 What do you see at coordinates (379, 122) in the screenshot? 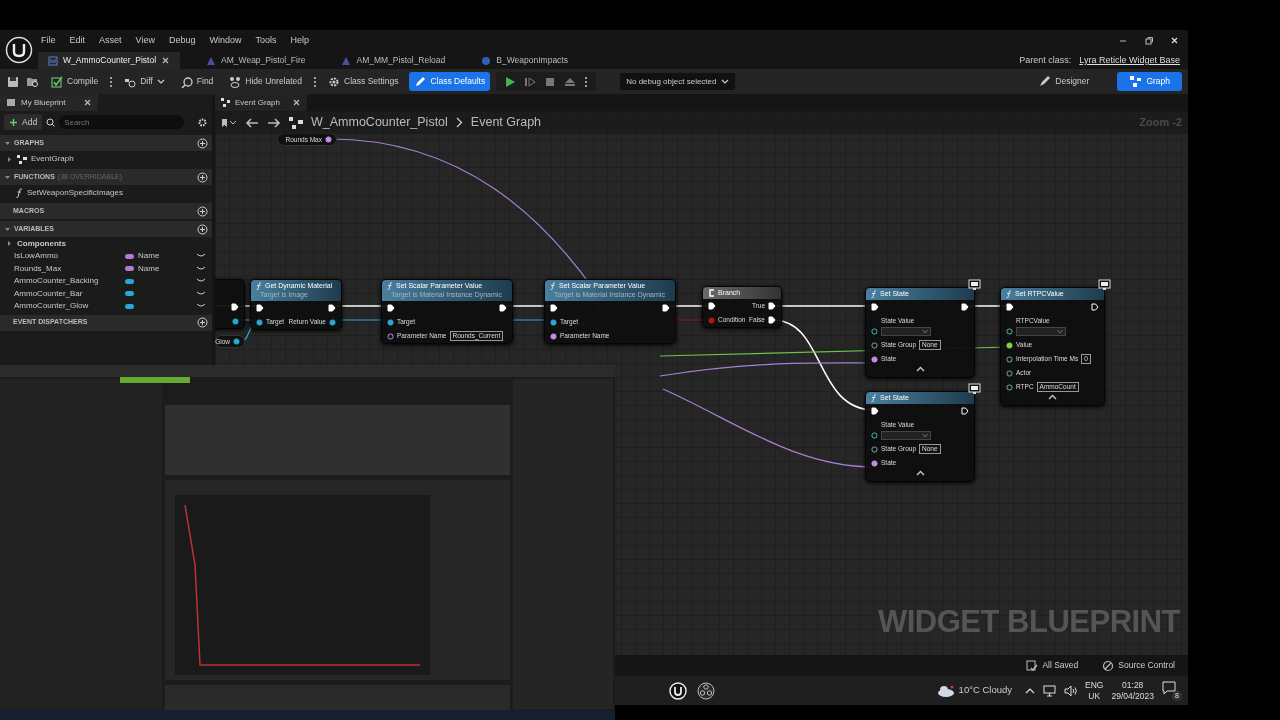
I see `breadcrumb-link: W_AmmoCounter_Pistol` at bounding box center [379, 122].